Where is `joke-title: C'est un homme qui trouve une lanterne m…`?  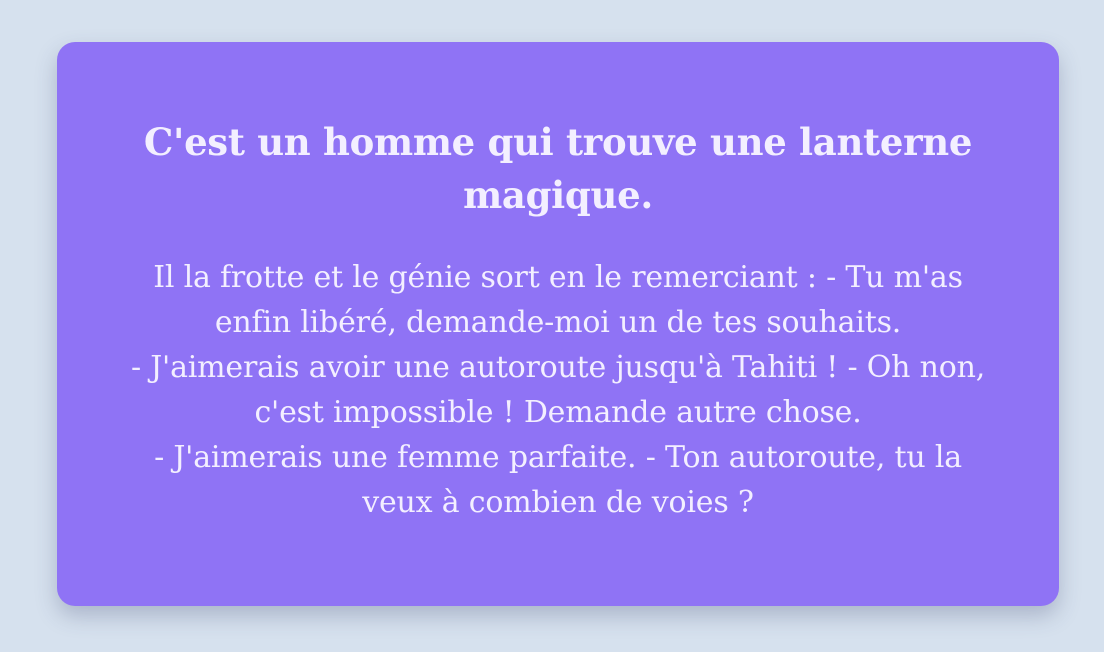 joke-title: C'est un homme qui trouve une lanterne m… is located at coordinates (558, 168).